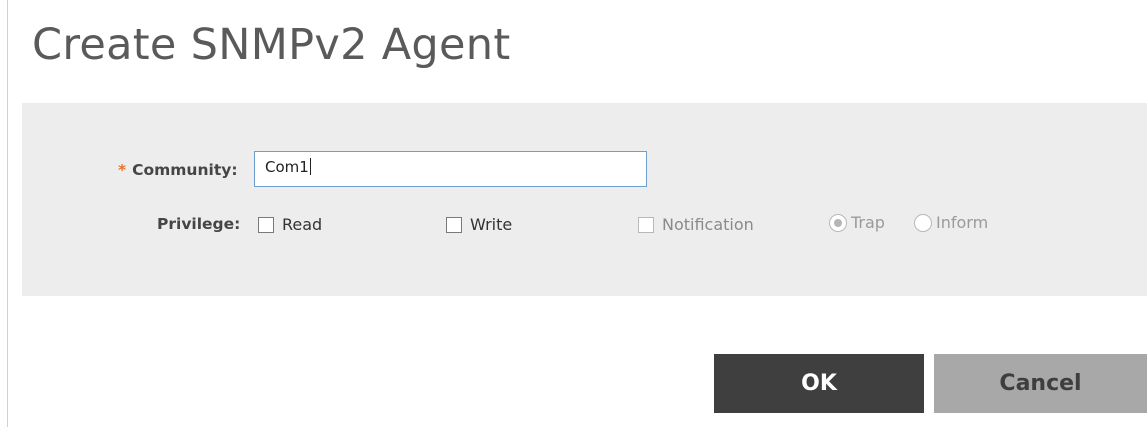  What do you see at coordinates (838, 222) in the screenshot?
I see `trap-radio` at bounding box center [838, 222].